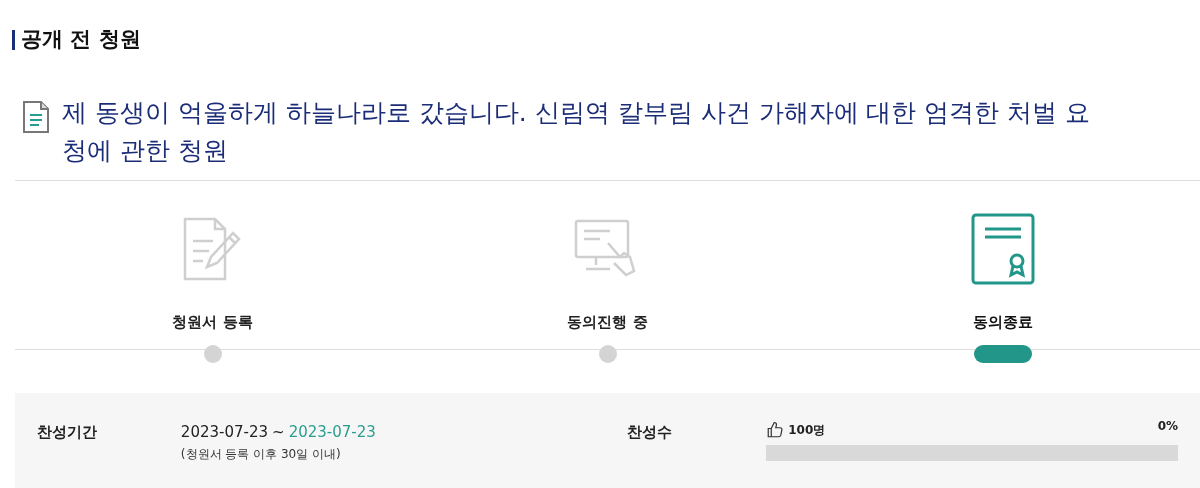 Image resolution: width=1200 pixels, height=488 pixels. Describe the element at coordinates (607, 322) in the screenshot. I see `step-label: 동의진행 중` at that location.